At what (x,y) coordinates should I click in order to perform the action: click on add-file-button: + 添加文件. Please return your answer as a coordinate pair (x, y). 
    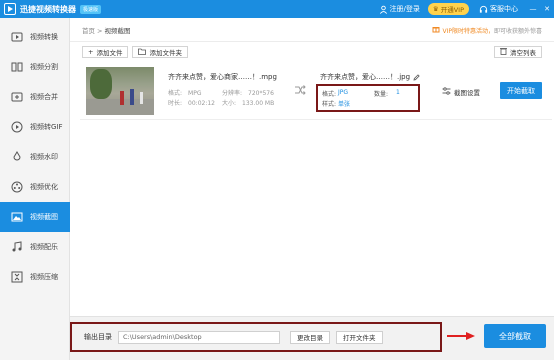
    Looking at the image, I should click on (105, 52).